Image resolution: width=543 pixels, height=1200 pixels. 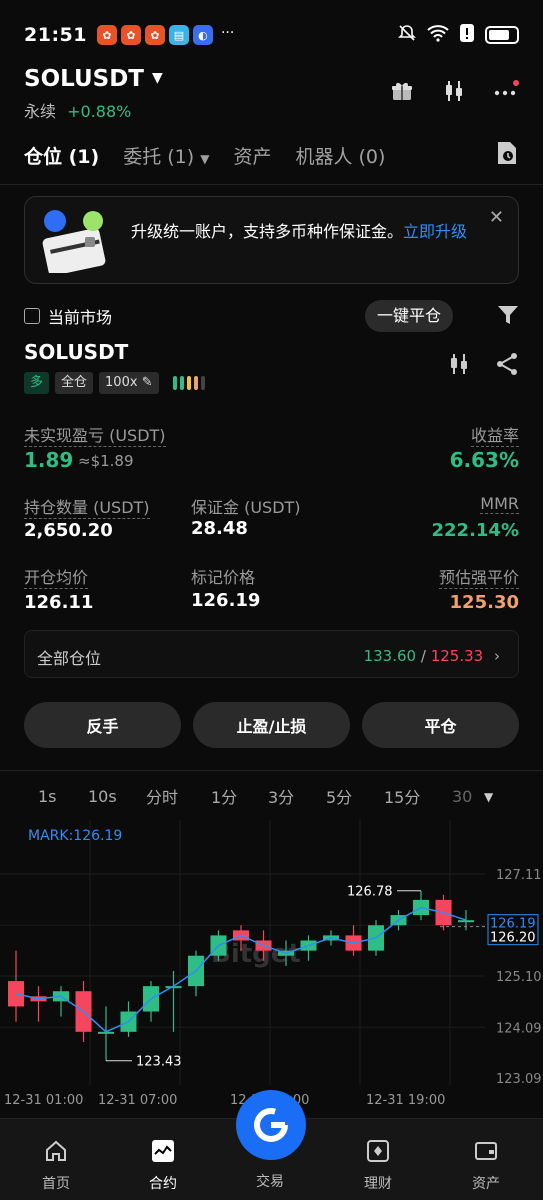 What do you see at coordinates (440, 725) in the screenshot?
I see `close-position-button: 平仓` at bounding box center [440, 725].